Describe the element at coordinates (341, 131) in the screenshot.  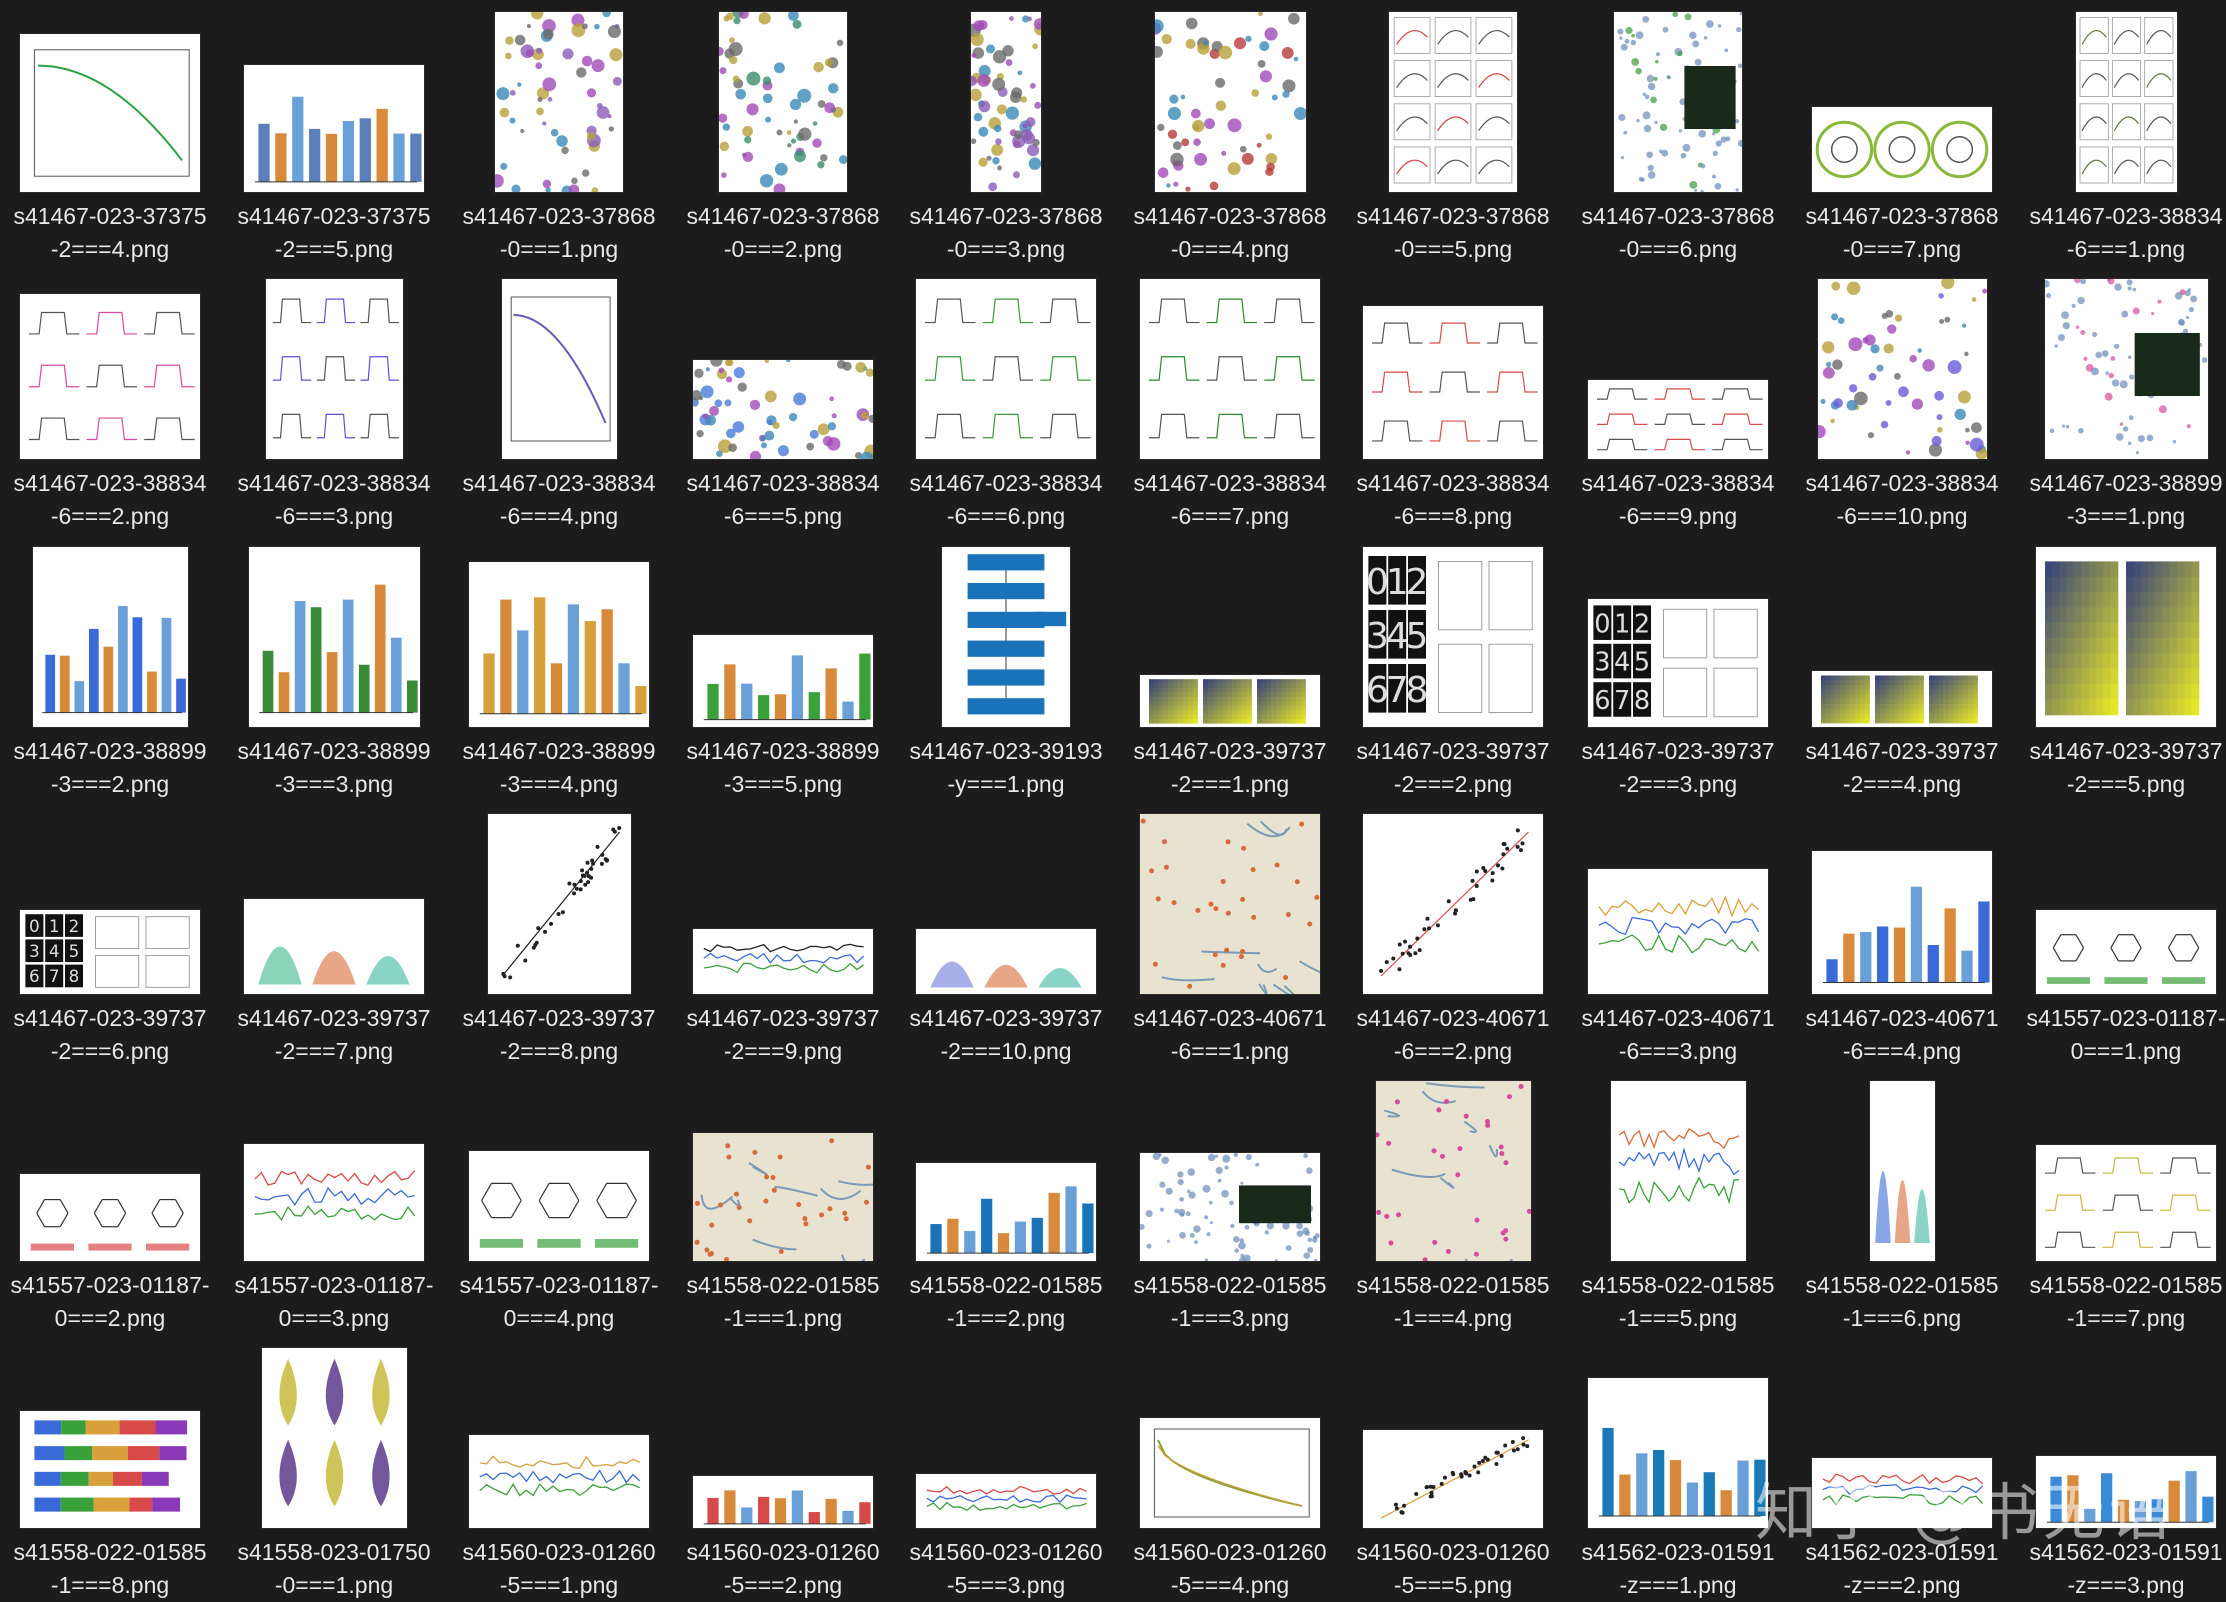
I see `file-item: s41467-023-37375-2===5.png` at that location.